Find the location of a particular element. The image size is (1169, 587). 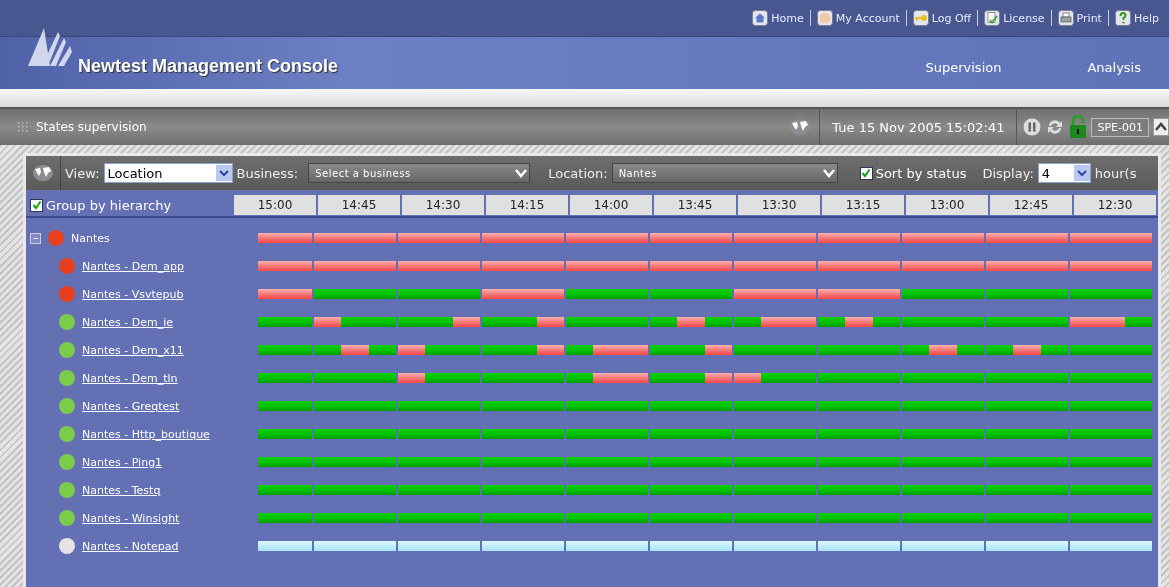

pause-icon is located at coordinates (1032, 127).